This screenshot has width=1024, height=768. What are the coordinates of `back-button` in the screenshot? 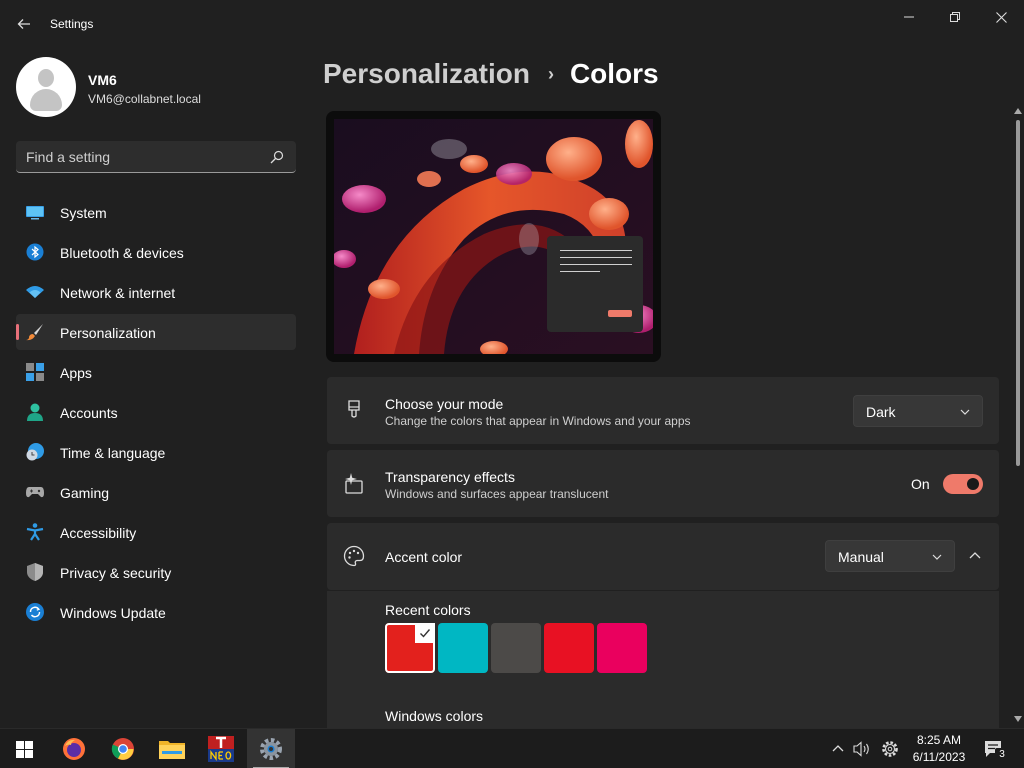 It's located at (24, 24).